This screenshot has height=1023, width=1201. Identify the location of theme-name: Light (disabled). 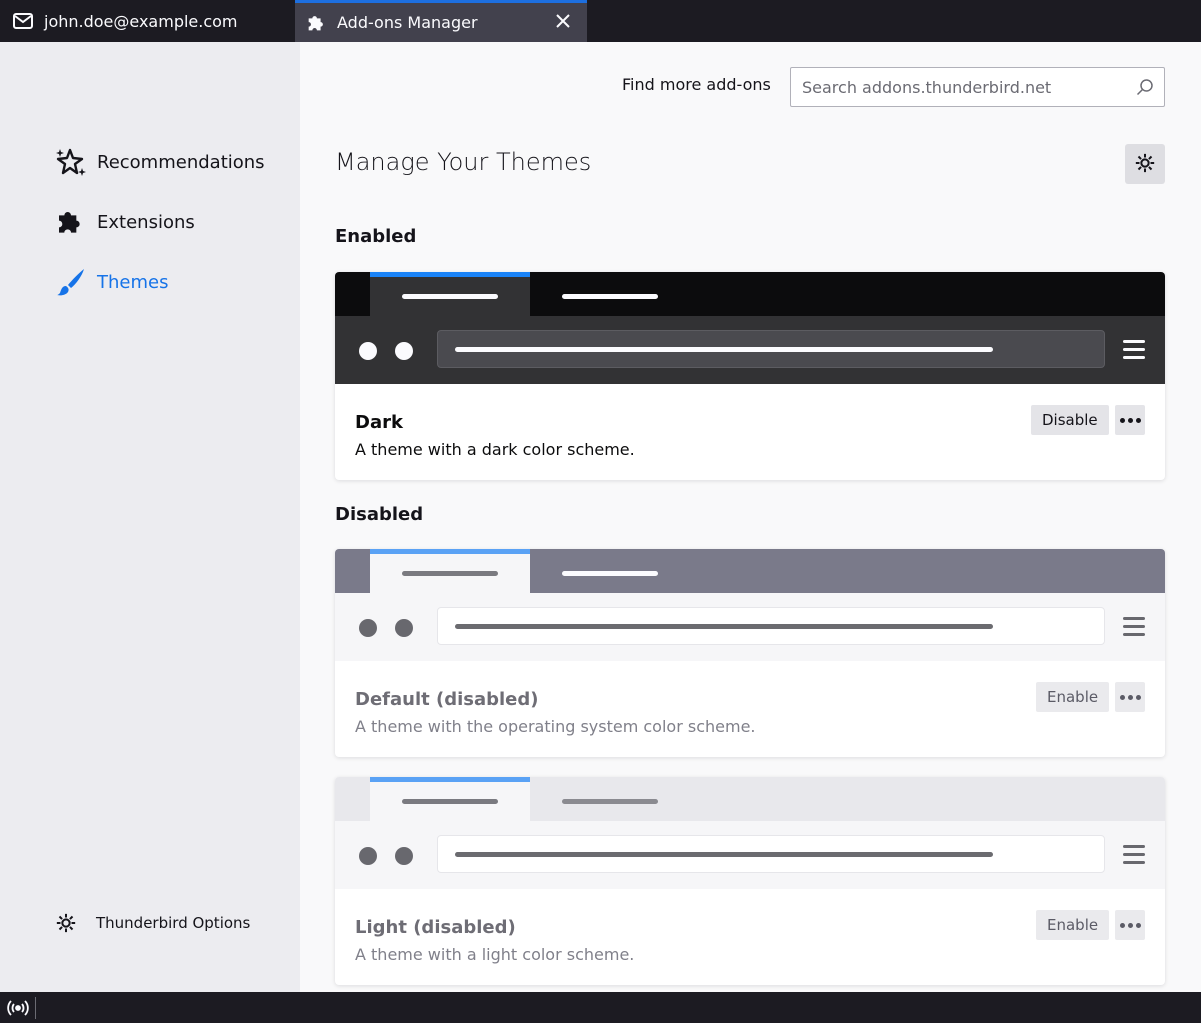
(435, 927).